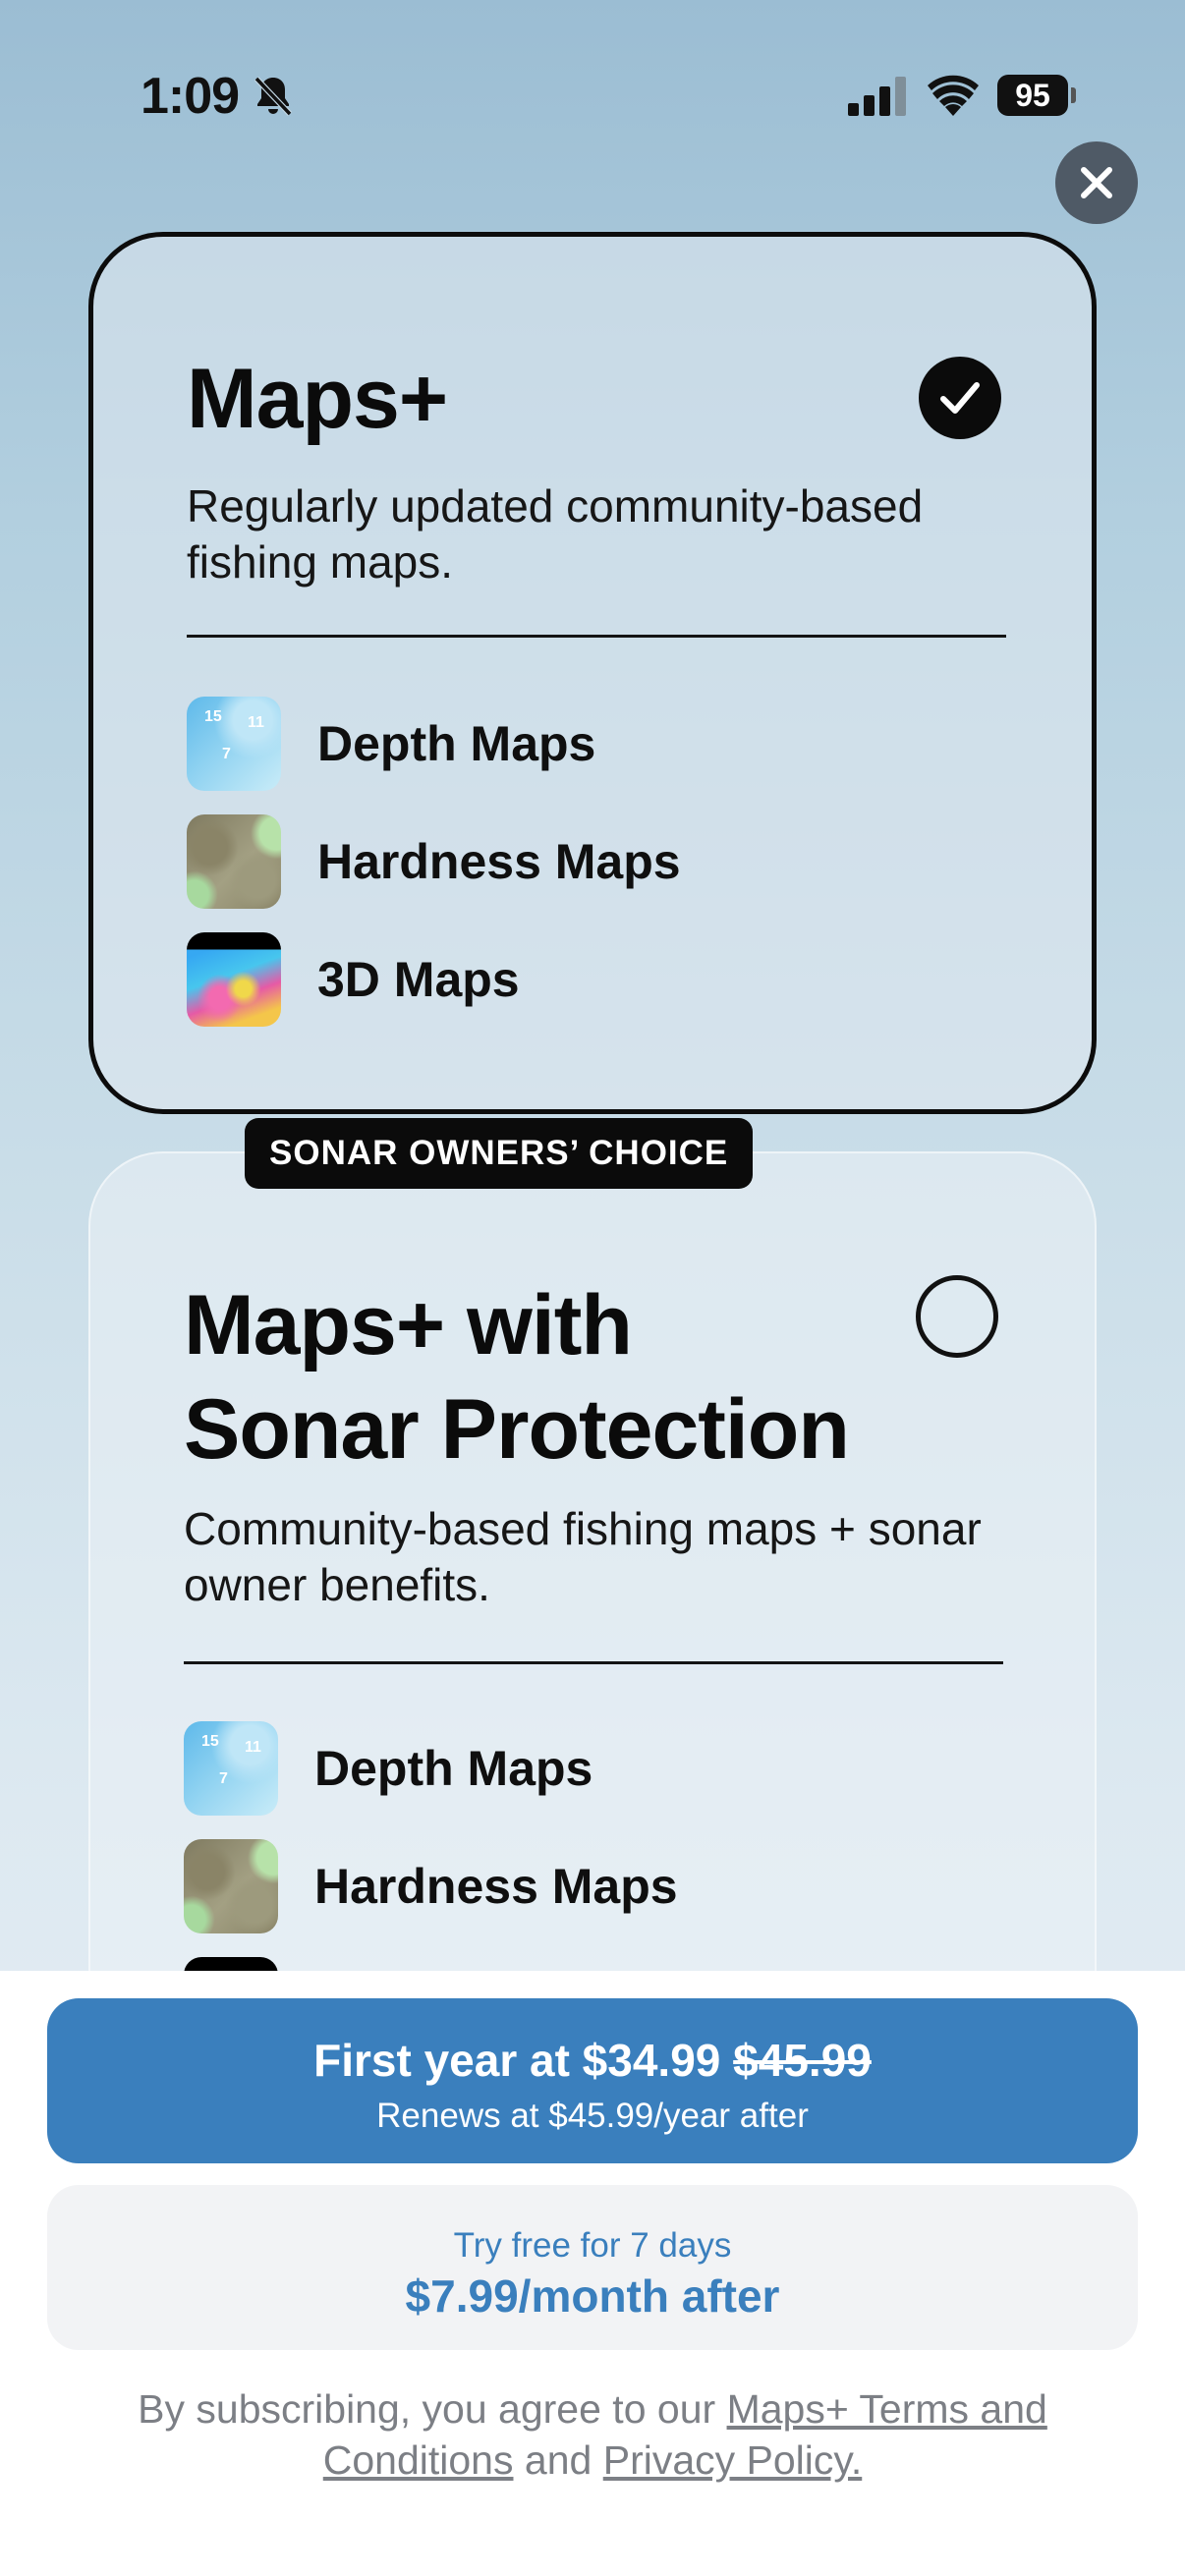 This screenshot has width=1185, height=2576. I want to click on legal-prefix: By subscribing, you agree to our, so click(427, 2409).